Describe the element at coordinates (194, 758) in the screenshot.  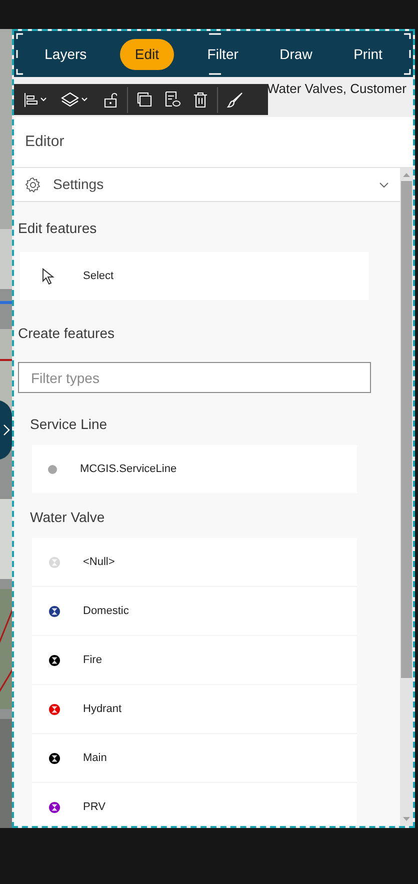
I see `feature-template: Main` at that location.